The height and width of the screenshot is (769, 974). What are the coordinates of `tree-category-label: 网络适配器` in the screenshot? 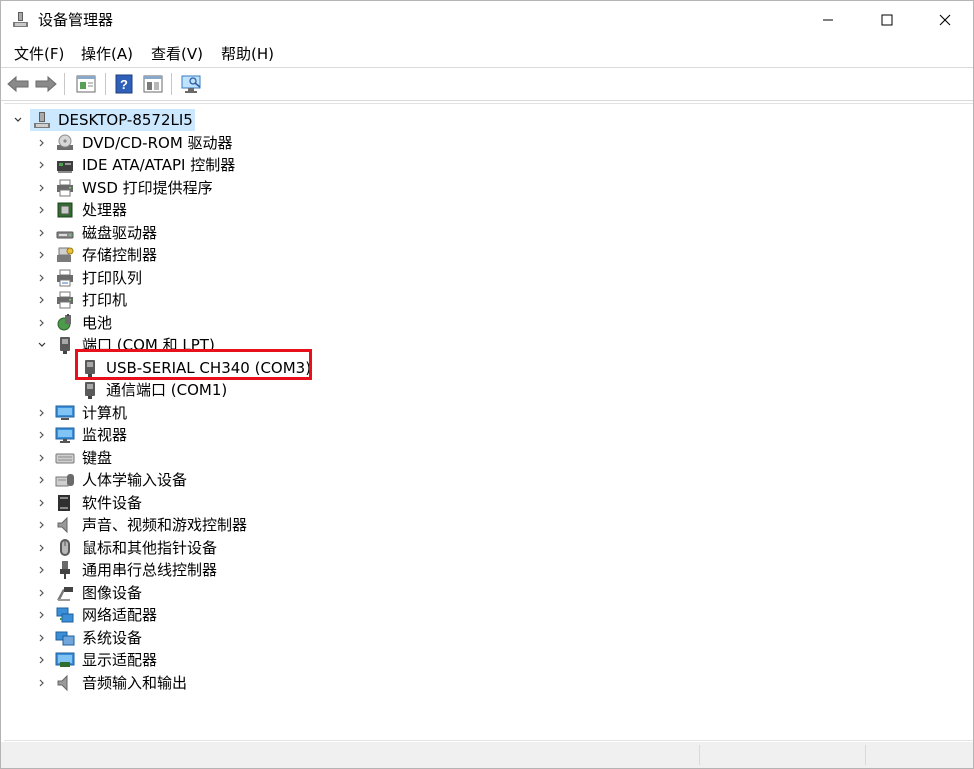 It's located at (119, 615).